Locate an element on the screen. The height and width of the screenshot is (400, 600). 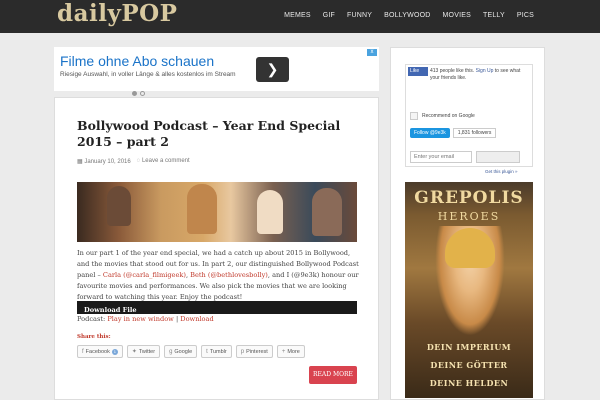
podcast-player: Download File is located at coordinates (217, 307).